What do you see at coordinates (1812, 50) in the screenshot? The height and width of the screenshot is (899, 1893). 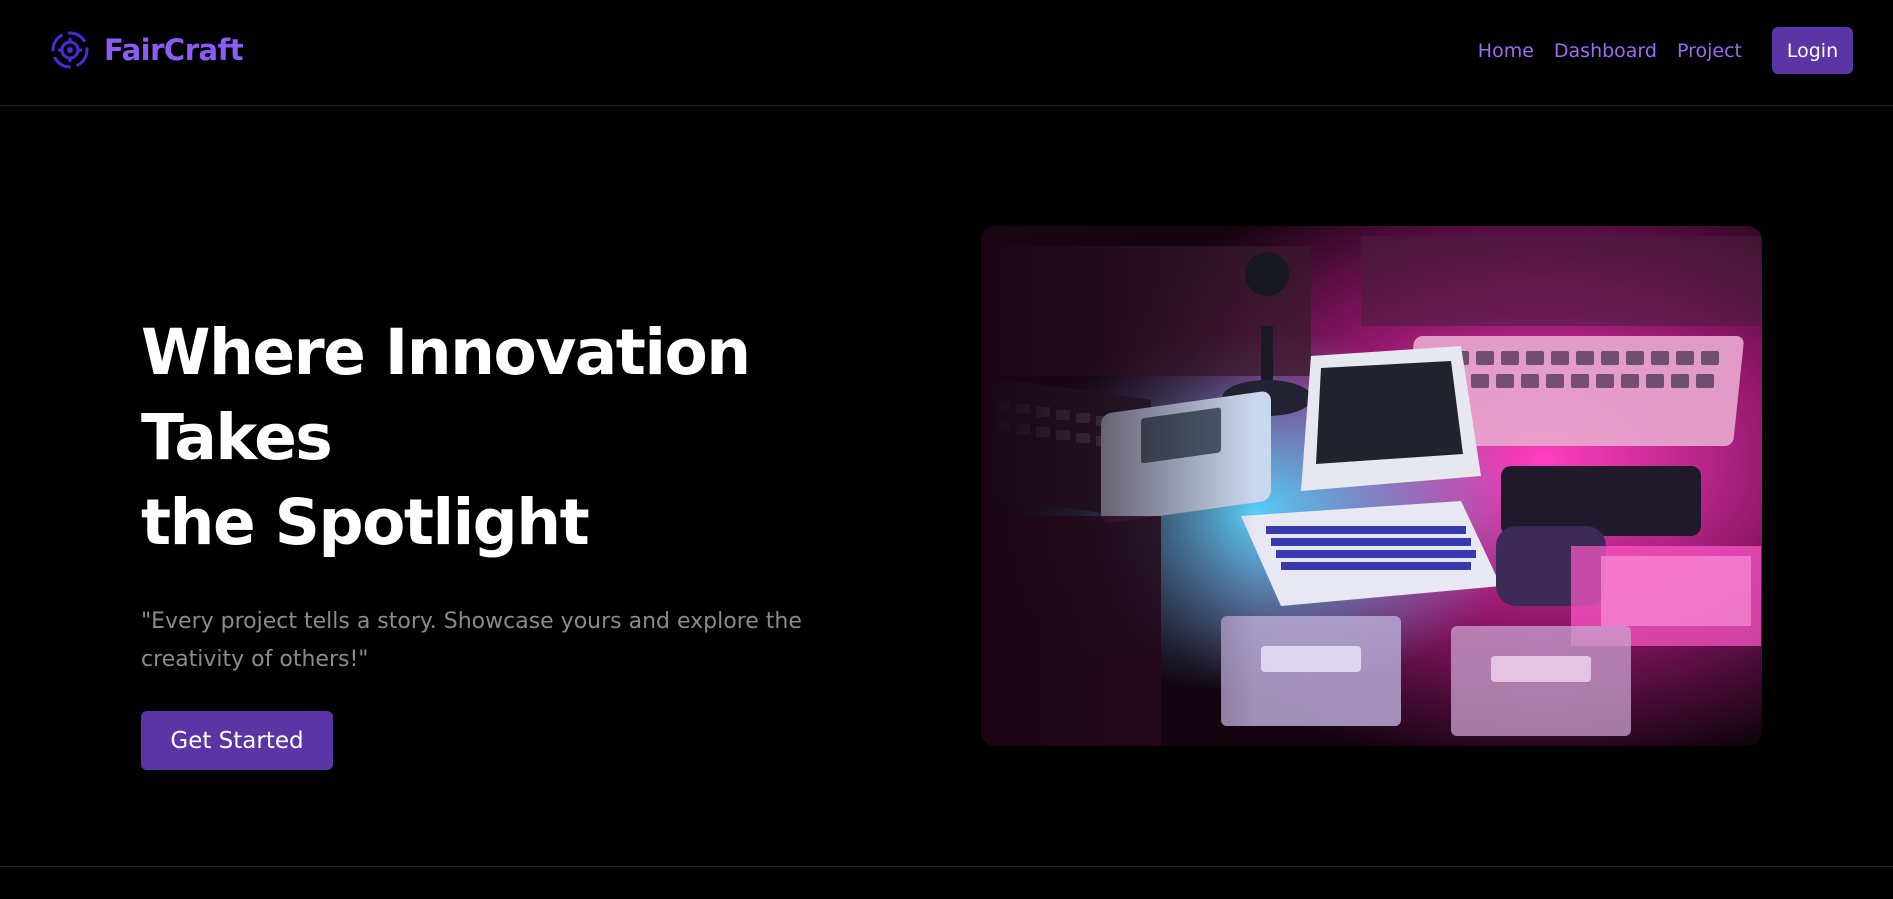 I see `login-button: Login` at bounding box center [1812, 50].